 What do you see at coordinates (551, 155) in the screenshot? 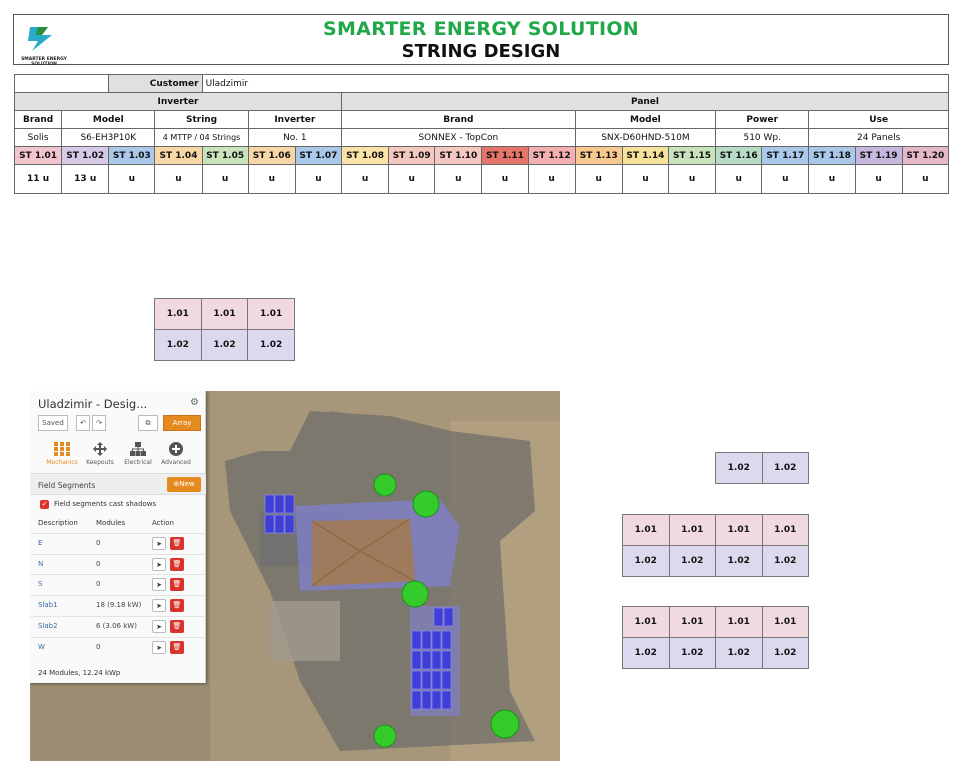
I see `string-label: ST 1.12` at bounding box center [551, 155].